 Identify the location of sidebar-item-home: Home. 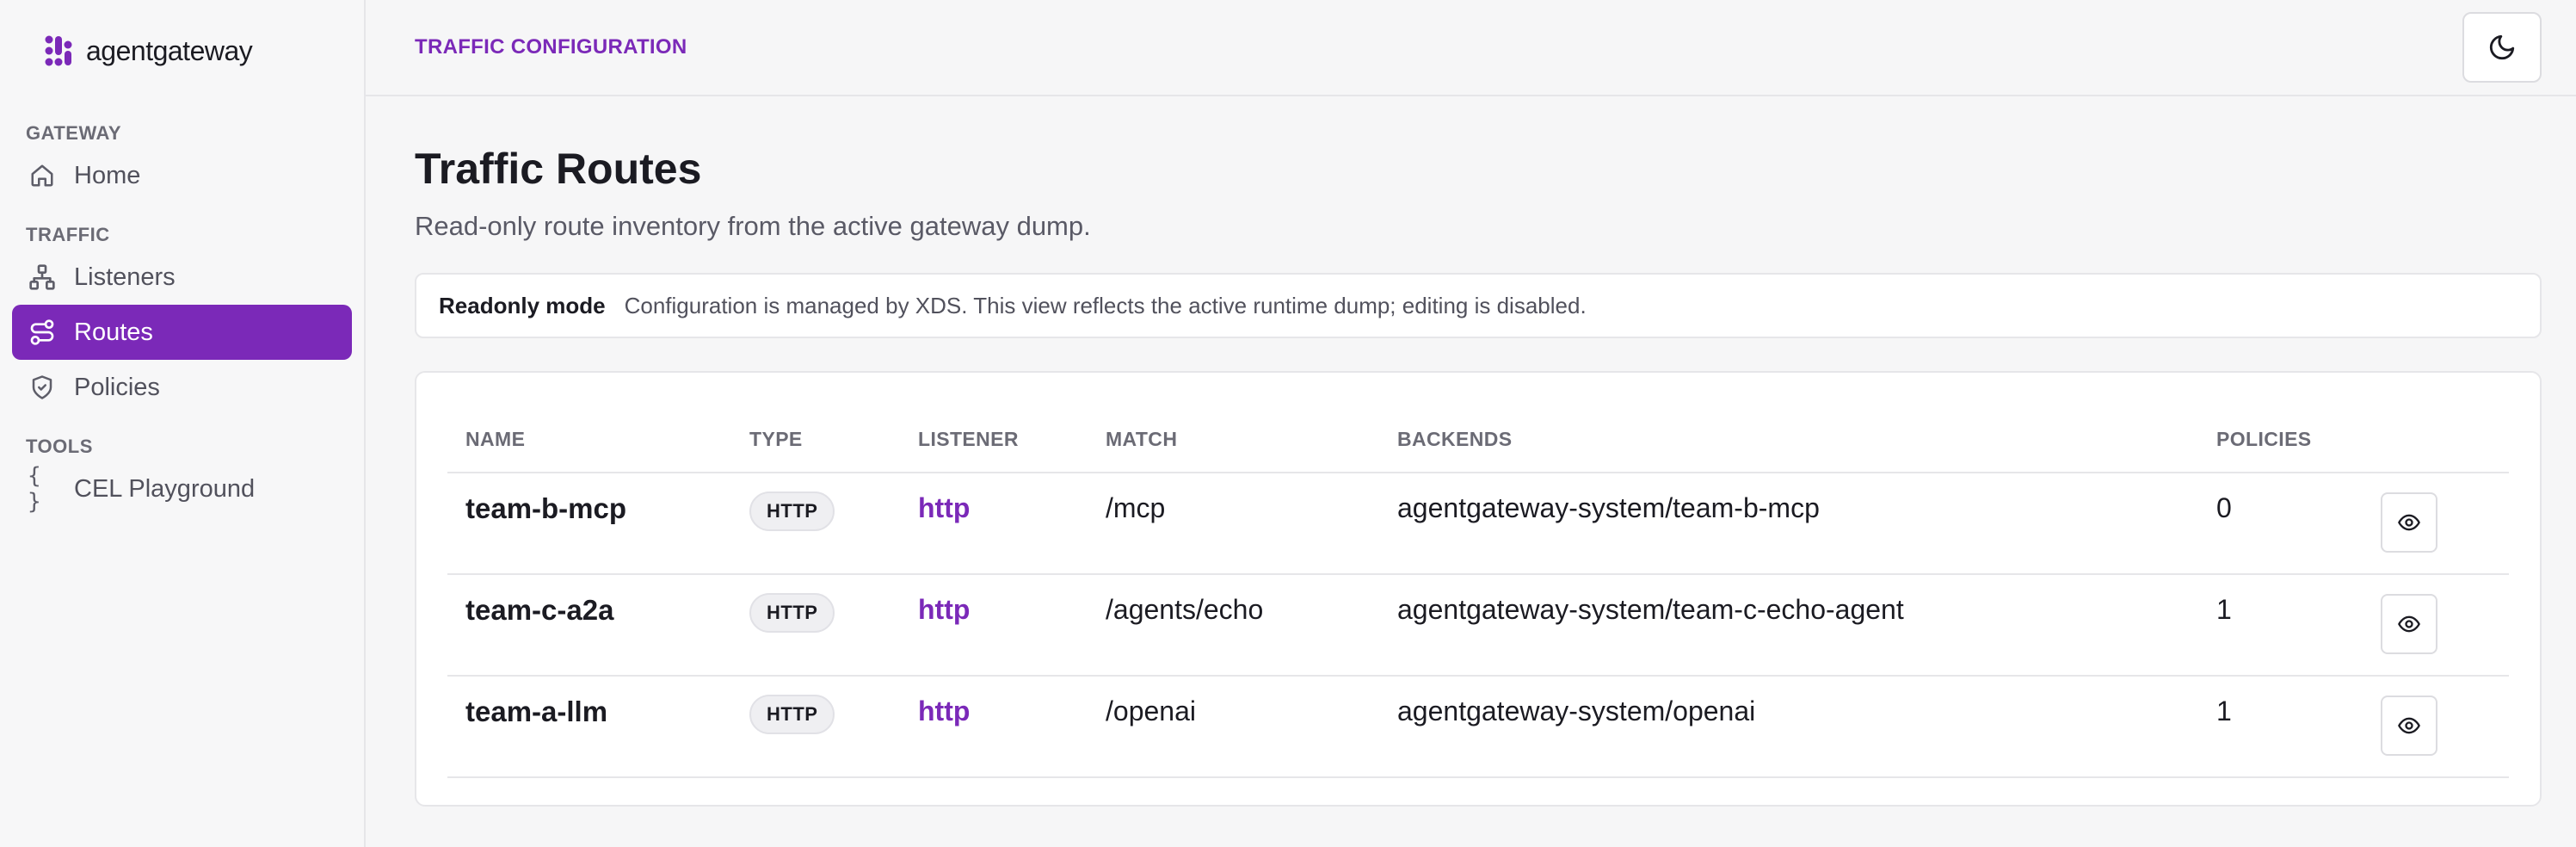
(182, 175).